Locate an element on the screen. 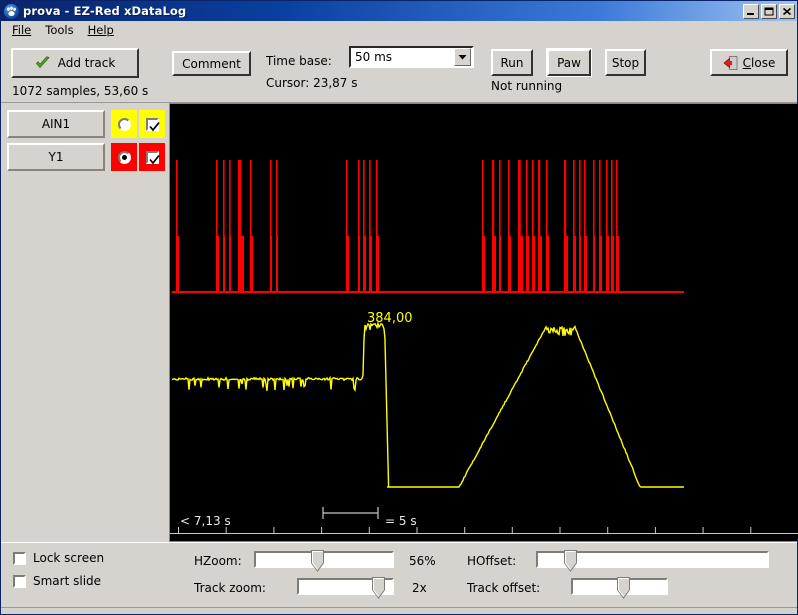 This screenshot has height=615, width=798. track-row-ain1: AIN1 is located at coordinates (86, 124).